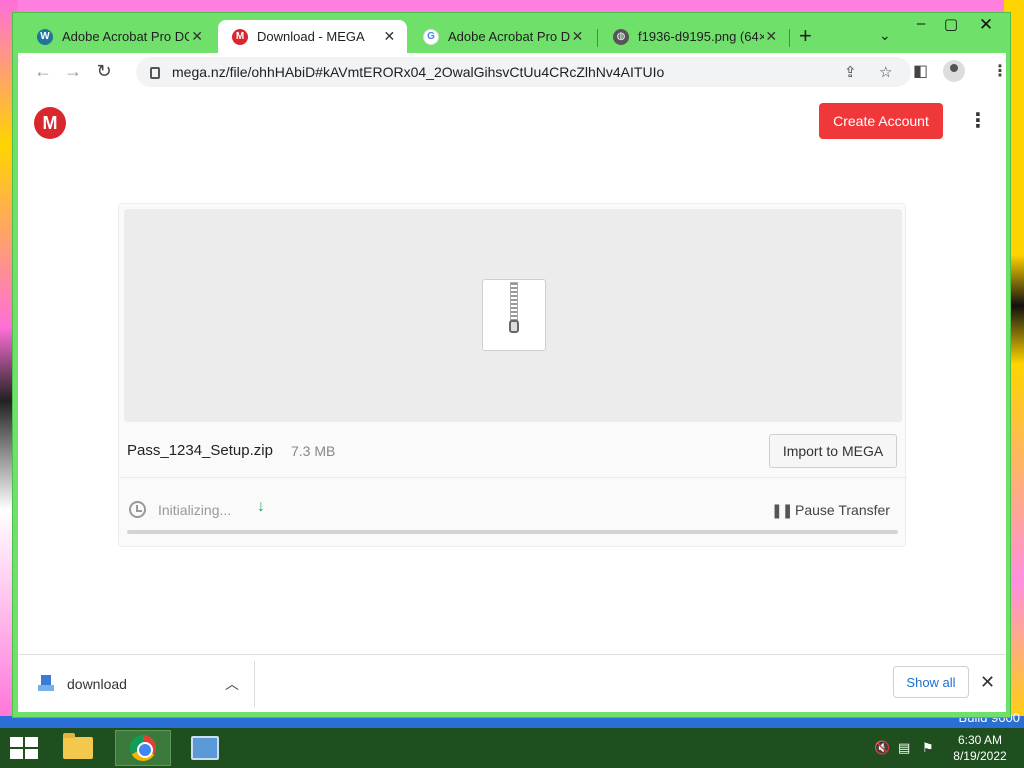  Describe the element at coordinates (980, 748) in the screenshot. I see `system-clock: 6:30 AM 8/19/2022` at that location.